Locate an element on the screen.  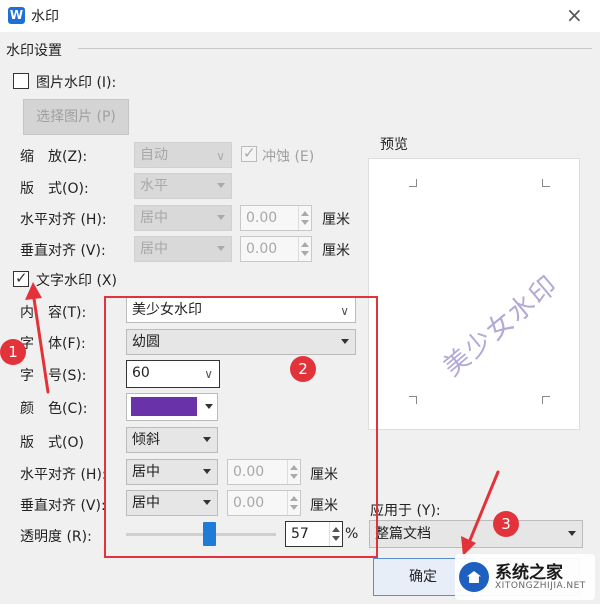
arrow-1-head is located at coordinates (33, 291).